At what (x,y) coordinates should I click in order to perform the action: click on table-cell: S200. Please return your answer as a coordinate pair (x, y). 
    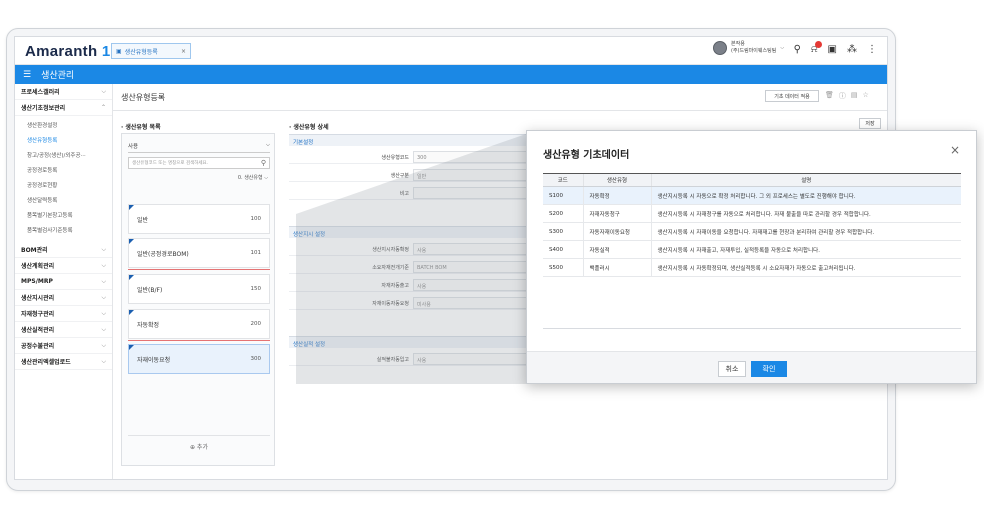
    Looking at the image, I should click on (563, 213).